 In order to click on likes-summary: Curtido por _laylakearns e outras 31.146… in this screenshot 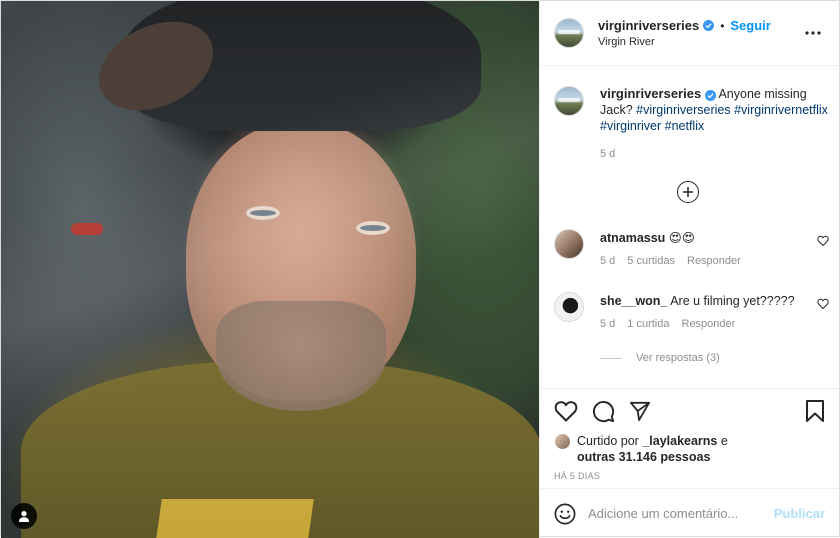, I will do `click(689, 449)`.